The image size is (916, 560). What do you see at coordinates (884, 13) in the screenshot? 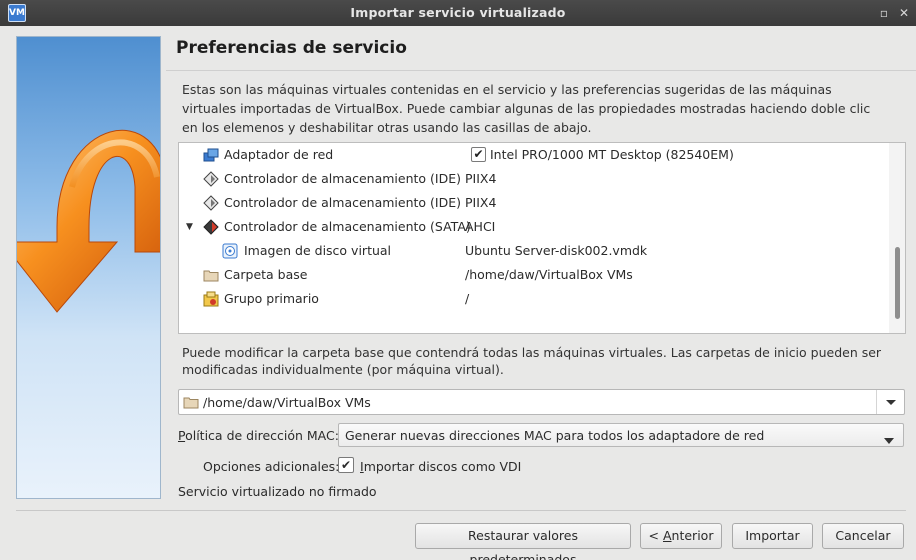
I see `restore-window-button: ▫` at bounding box center [884, 13].